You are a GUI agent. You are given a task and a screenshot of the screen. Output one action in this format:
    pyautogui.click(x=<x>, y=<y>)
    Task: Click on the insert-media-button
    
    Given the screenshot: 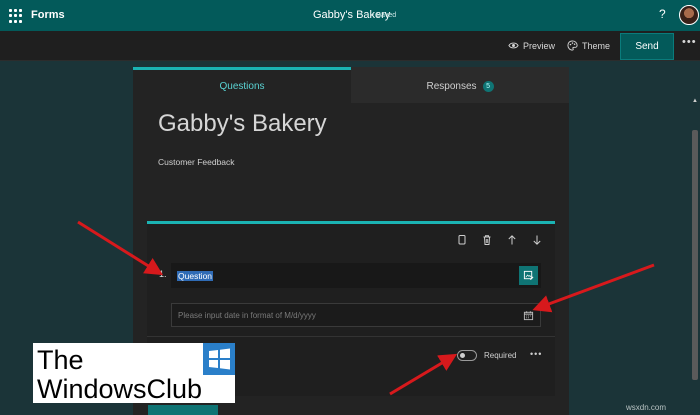 What is the action you would take?
    pyautogui.click(x=528, y=275)
    